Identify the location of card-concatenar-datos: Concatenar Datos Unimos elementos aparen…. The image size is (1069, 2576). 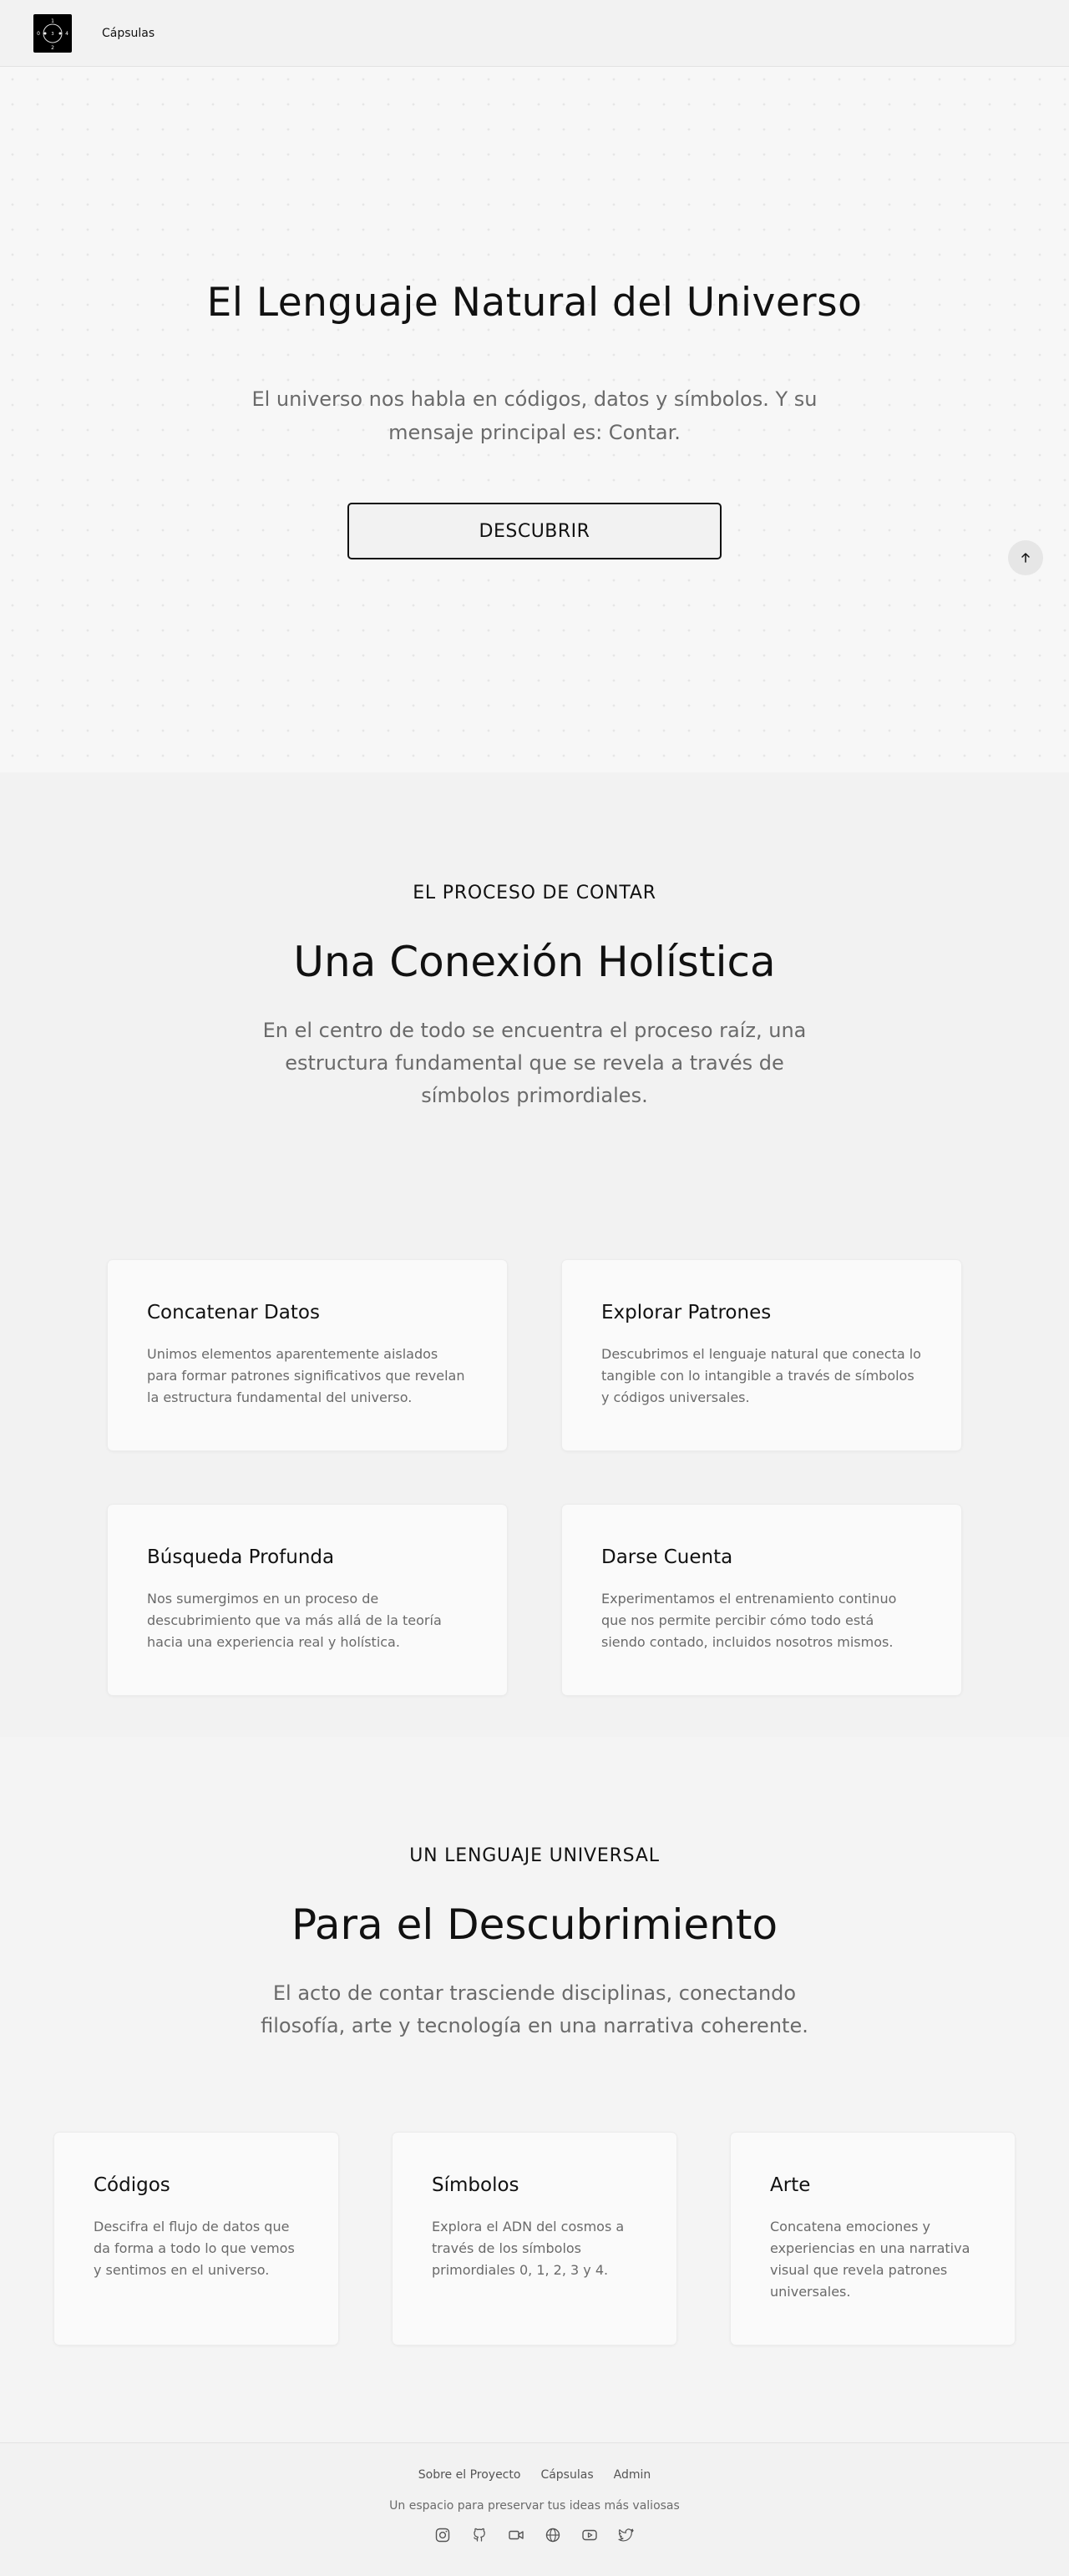
(307, 1355).